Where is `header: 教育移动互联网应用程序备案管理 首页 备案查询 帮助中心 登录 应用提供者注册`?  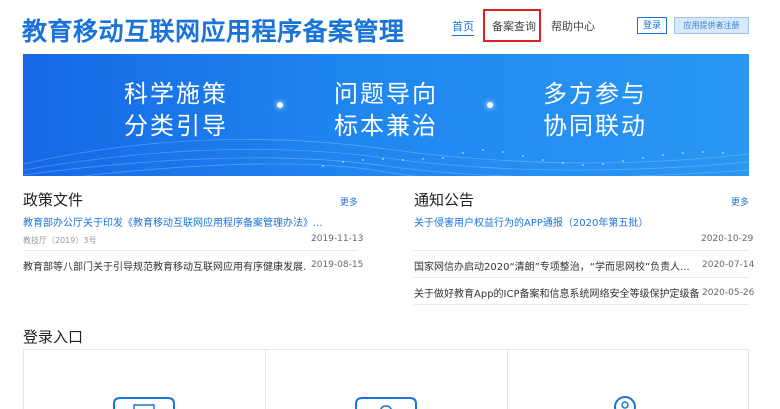 header: 教育移动互联网应用程序备案管理 首页 备案查询 帮助中心 登录 应用提供者注册 is located at coordinates (390, 26).